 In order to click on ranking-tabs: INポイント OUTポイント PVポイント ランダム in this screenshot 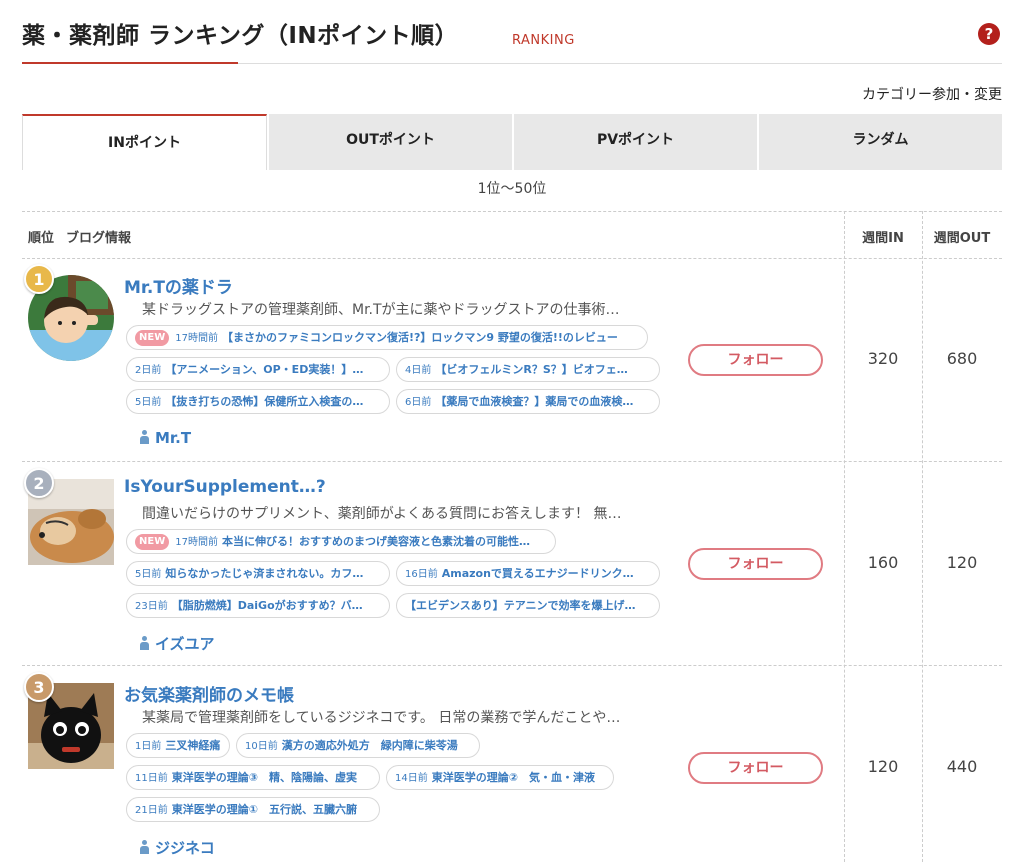, I will do `click(512, 142)`.